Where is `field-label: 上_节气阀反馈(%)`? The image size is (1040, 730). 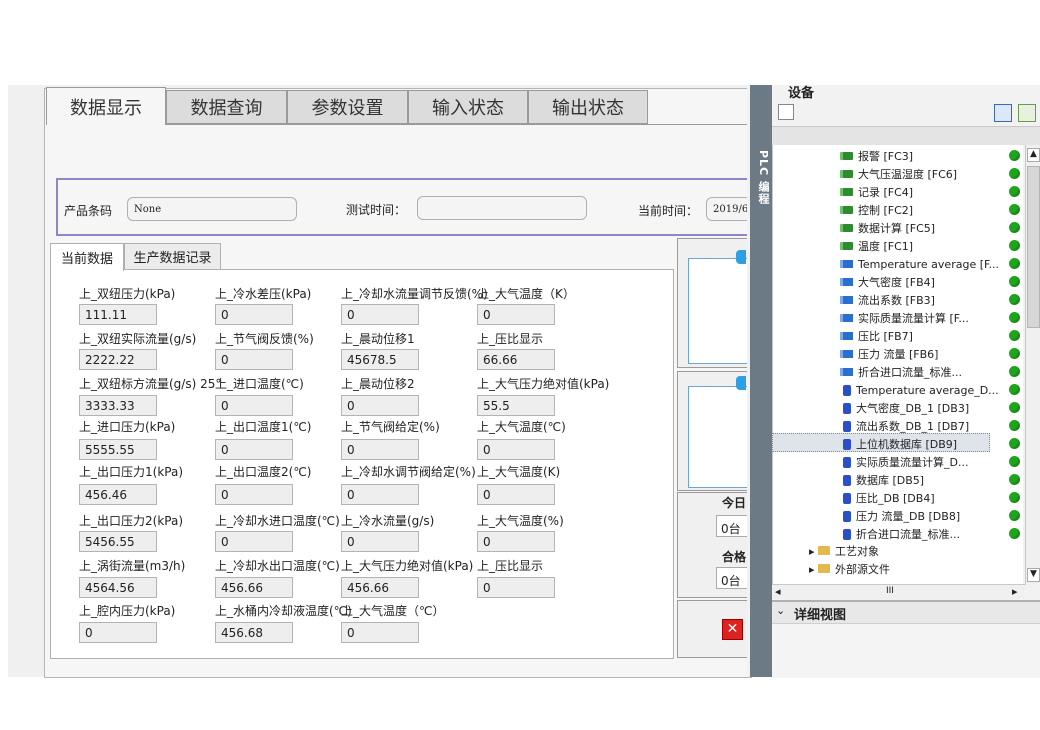 field-label: 上_节气阀反馈(%) is located at coordinates (264, 339).